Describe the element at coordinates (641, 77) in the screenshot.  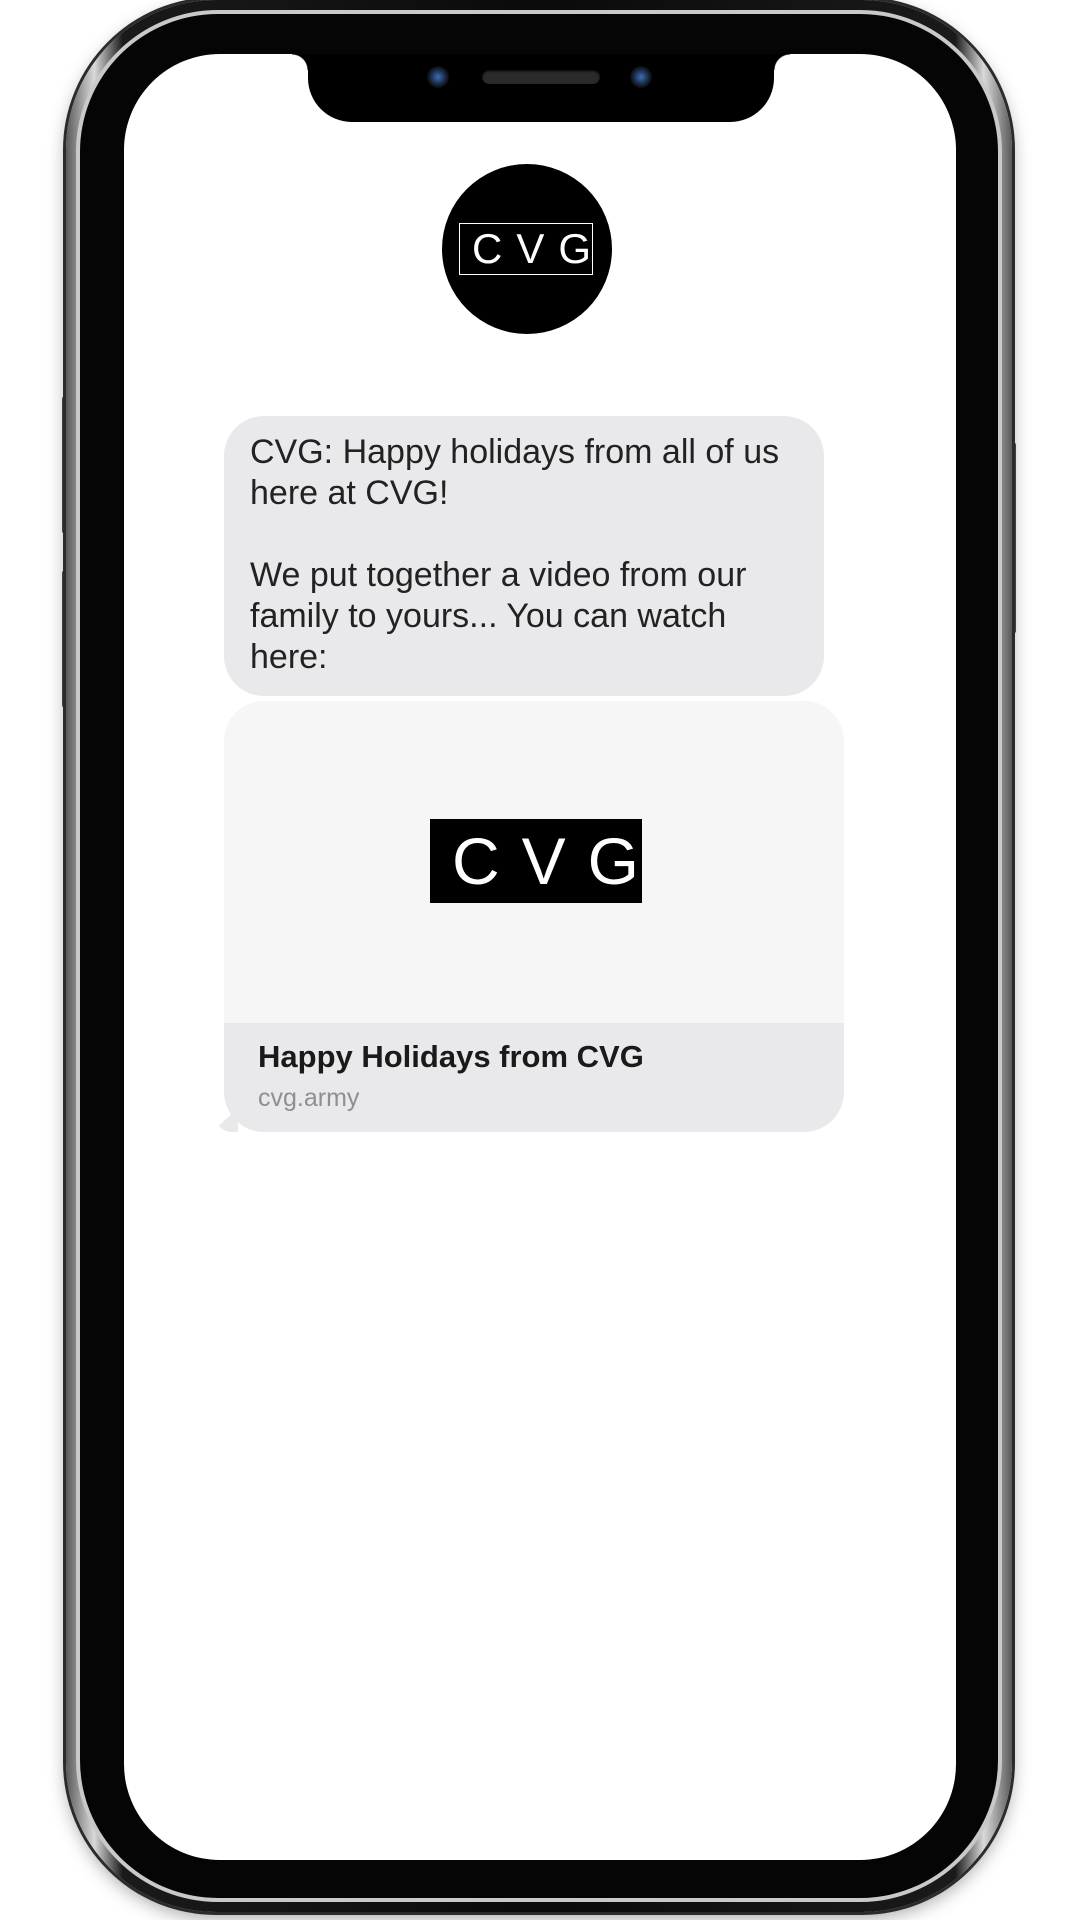
I see `sensor-icon` at that location.